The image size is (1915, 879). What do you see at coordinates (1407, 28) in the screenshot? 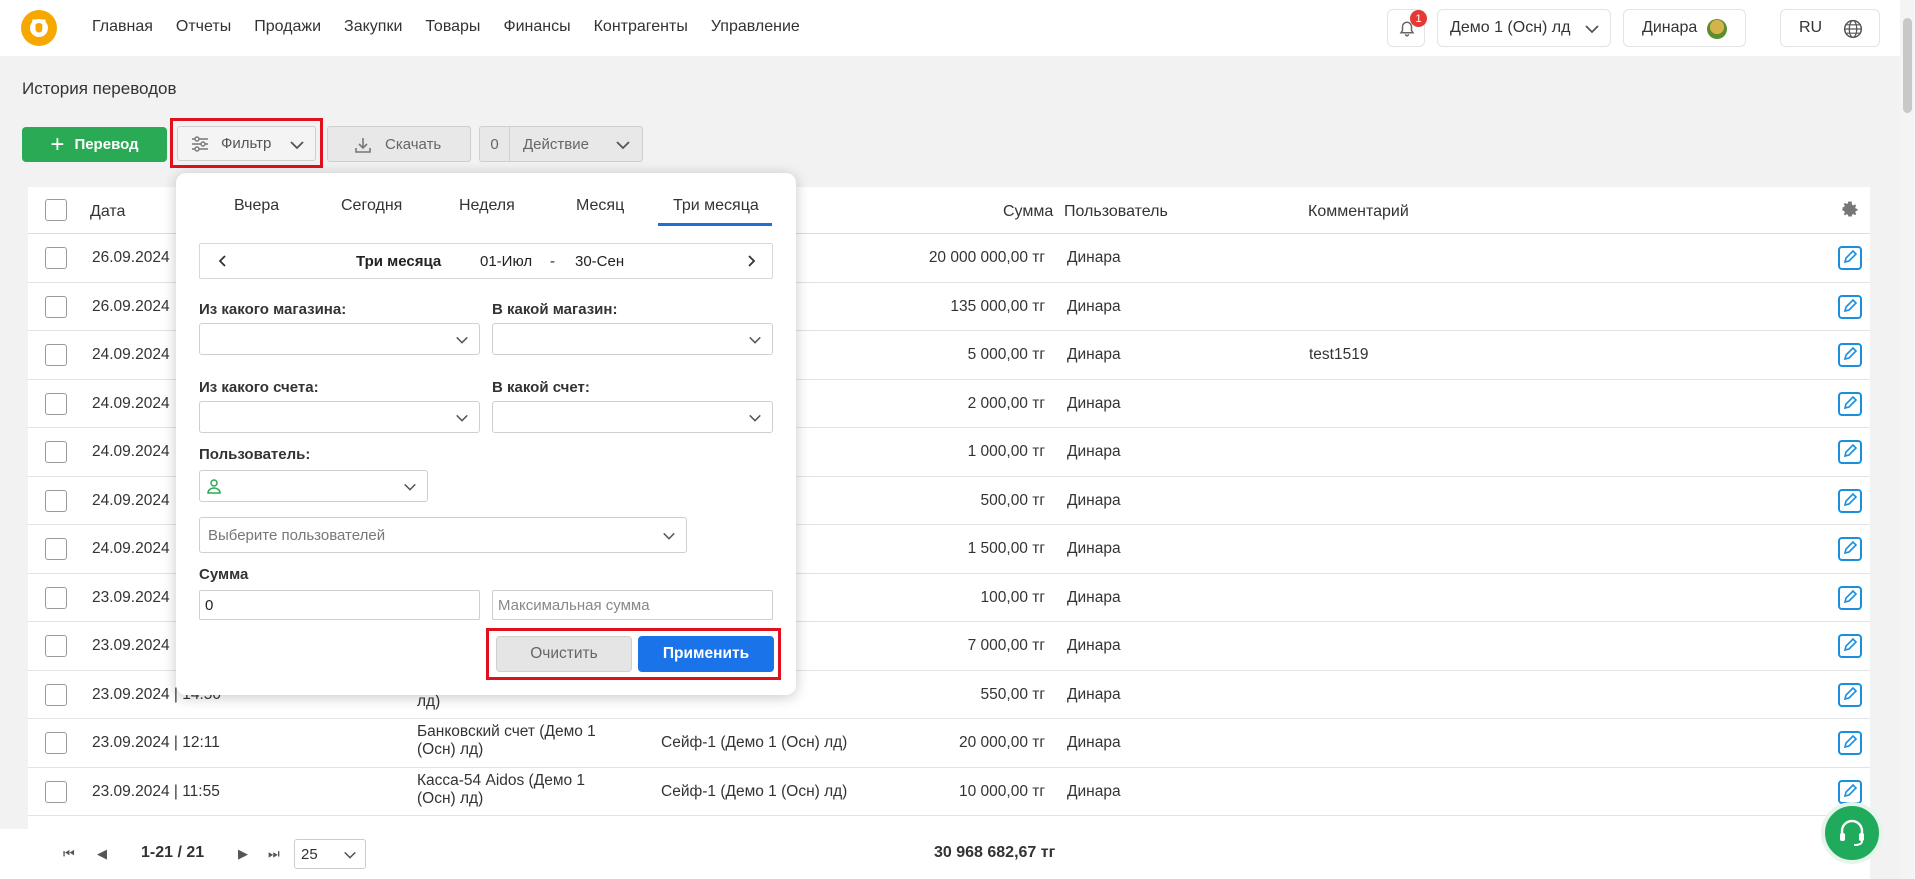
I see `notifications-button: 1` at bounding box center [1407, 28].